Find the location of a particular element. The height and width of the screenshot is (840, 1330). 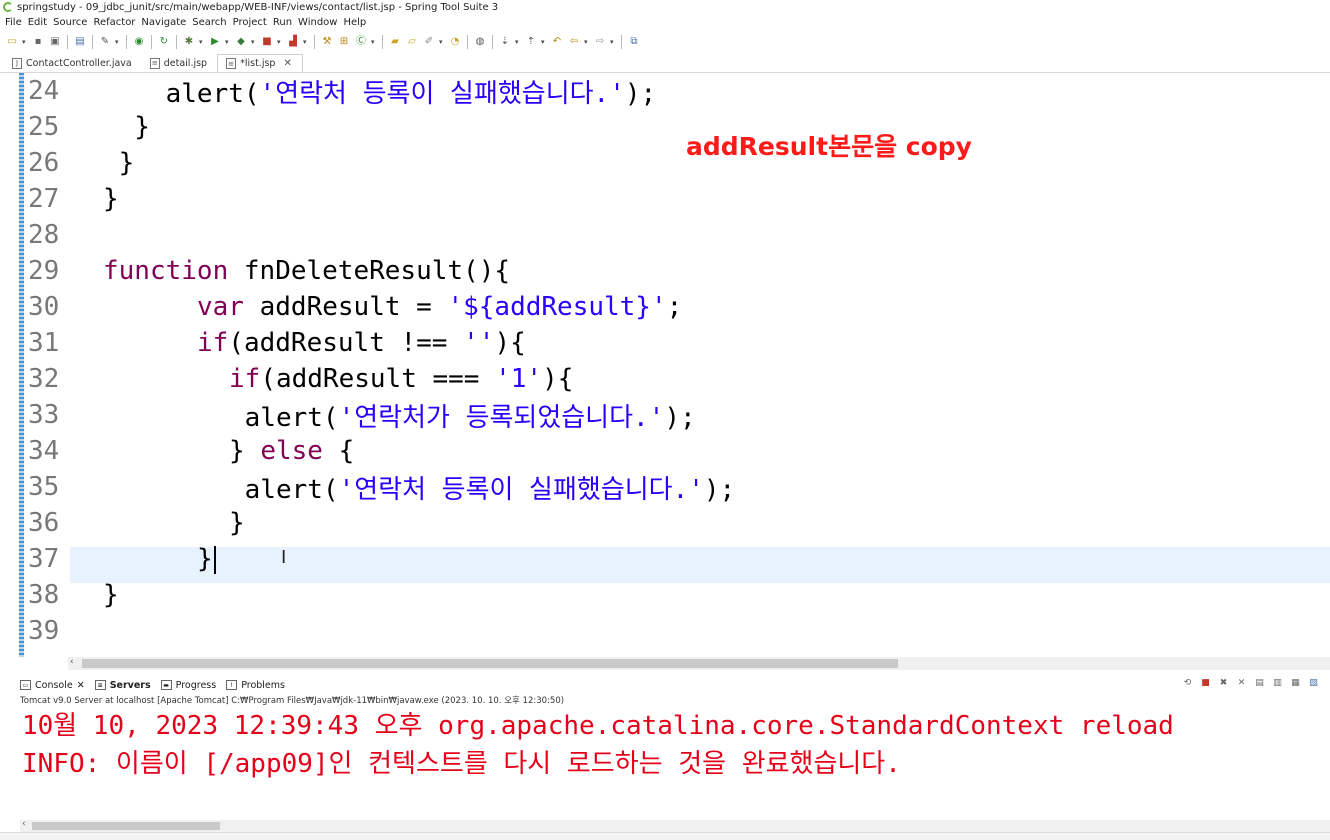

pin-console-icon: ▦ is located at coordinates (1295, 683).